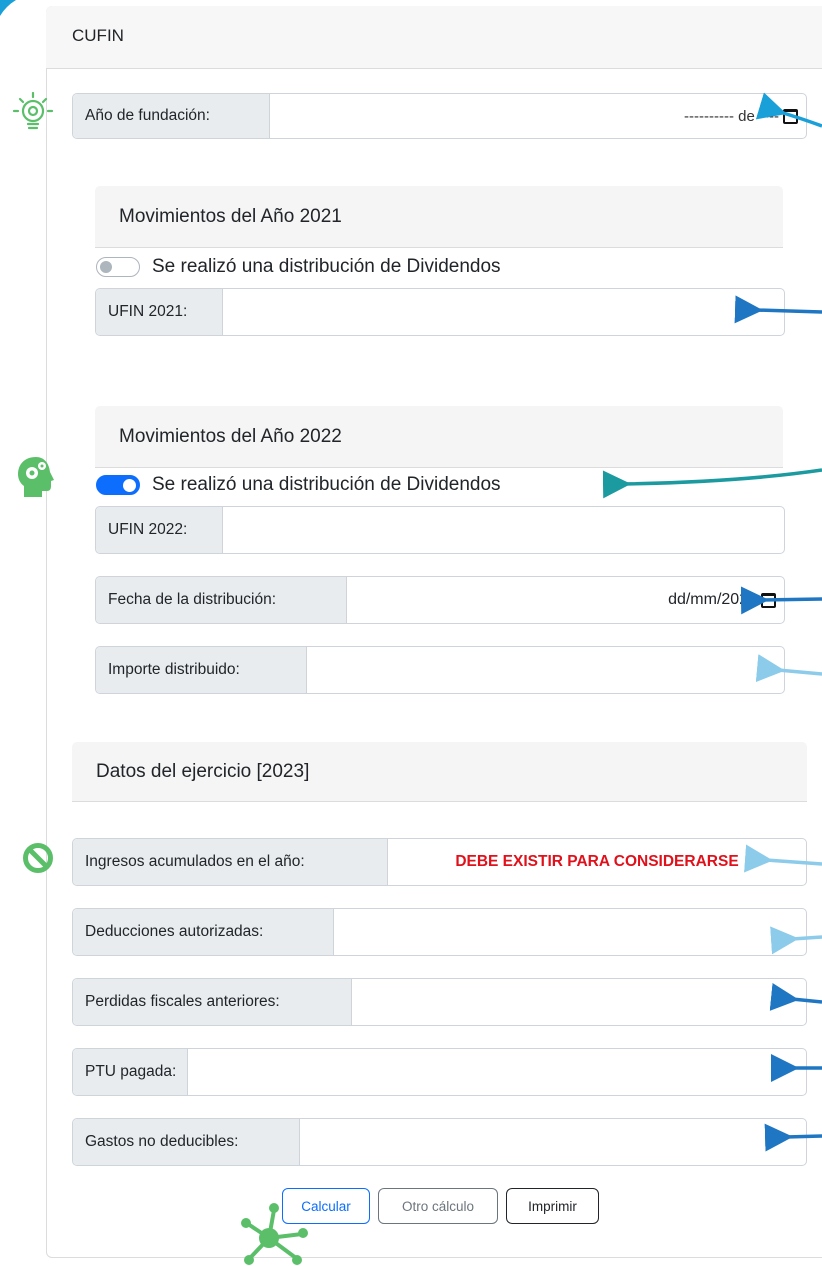 This screenshot has width=822, height=1266. Describe the element at coordinates (538, 116) in the screenshot. I see `fundacion-input: ---------- de ----` at that location.